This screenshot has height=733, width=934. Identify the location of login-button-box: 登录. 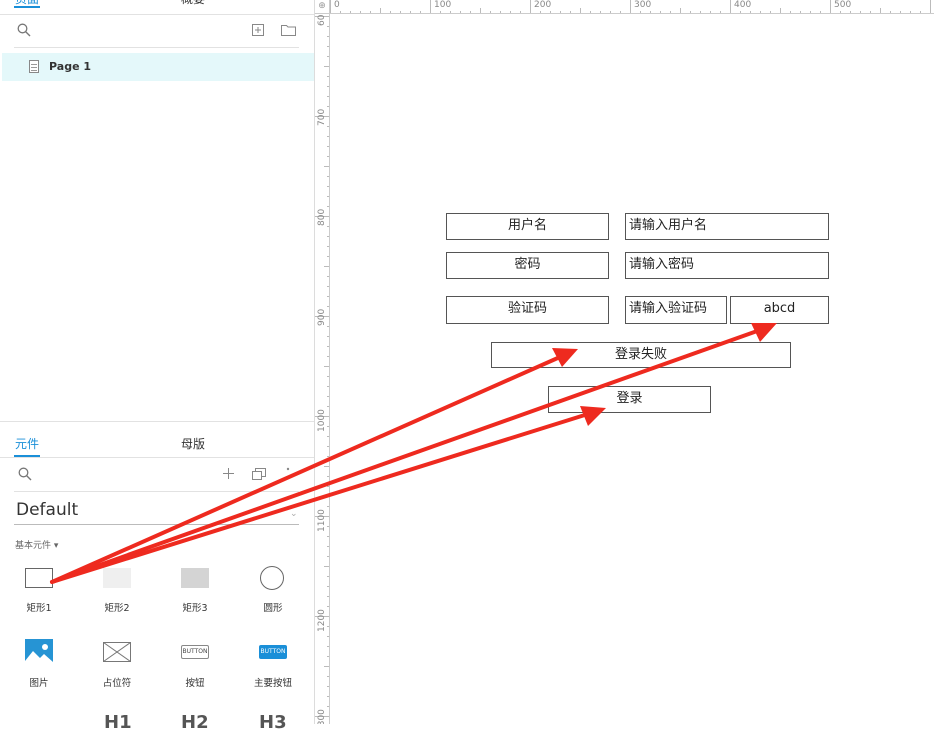
(629, 399).